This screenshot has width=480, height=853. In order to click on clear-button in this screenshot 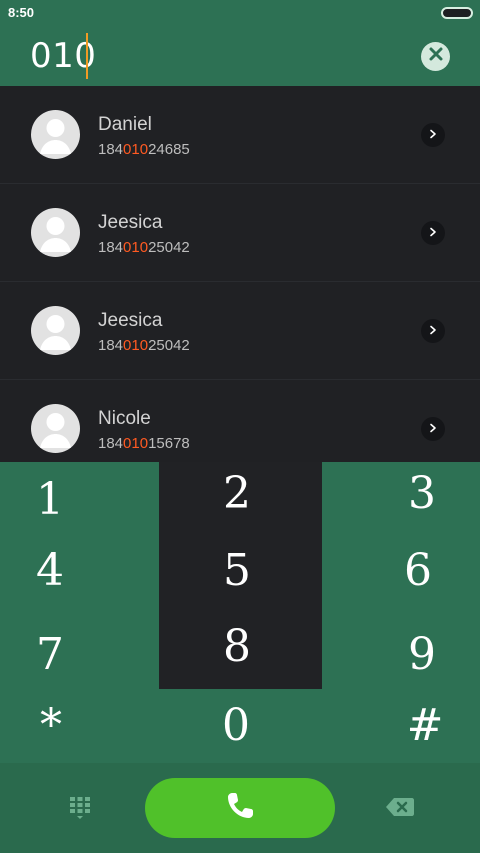, I will do `click(435, 56)`.